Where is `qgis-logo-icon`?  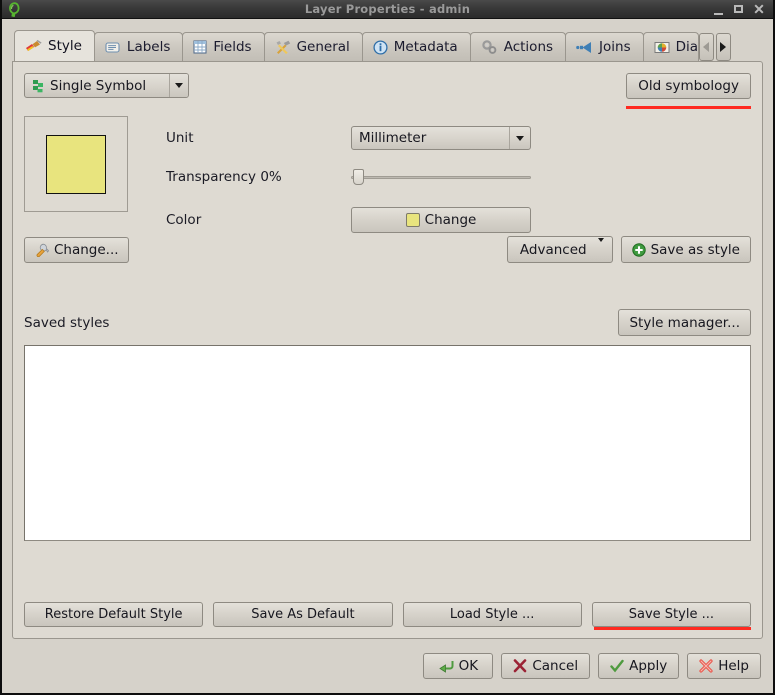
qgis-logo-icon is located at coordinates (13, 9).